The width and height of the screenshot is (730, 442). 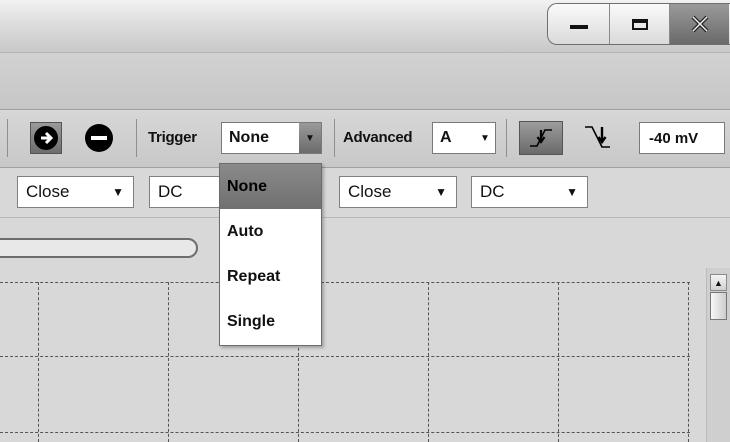 I want to click on channel-b-mode-select: DC ▼, so click(x=529, y=192).